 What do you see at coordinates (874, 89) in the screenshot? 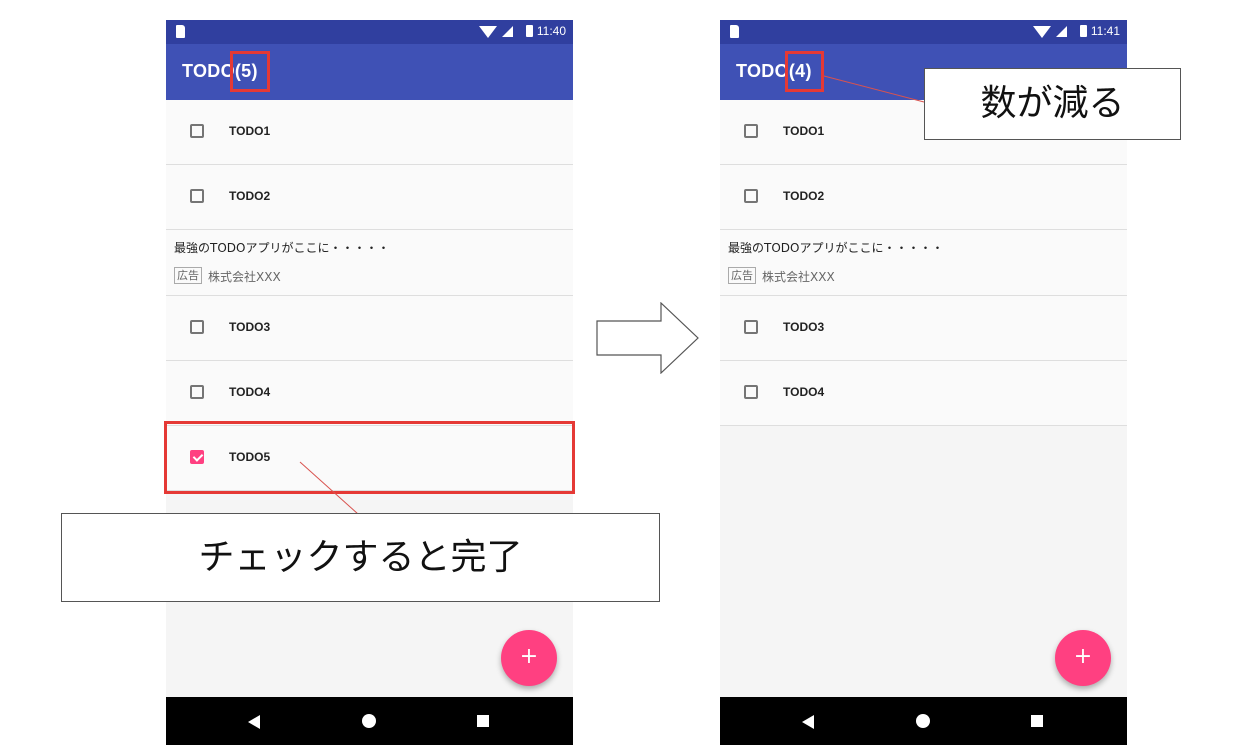
I see `leader-line-count` at bounding box center [874, 89].